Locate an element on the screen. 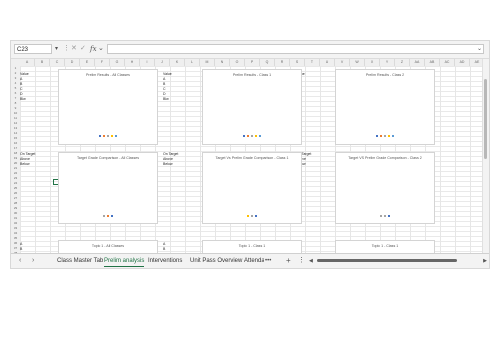 The image size is (500, 353). expand-formula-icon: ⌄ is located at coordinates (479, 49).